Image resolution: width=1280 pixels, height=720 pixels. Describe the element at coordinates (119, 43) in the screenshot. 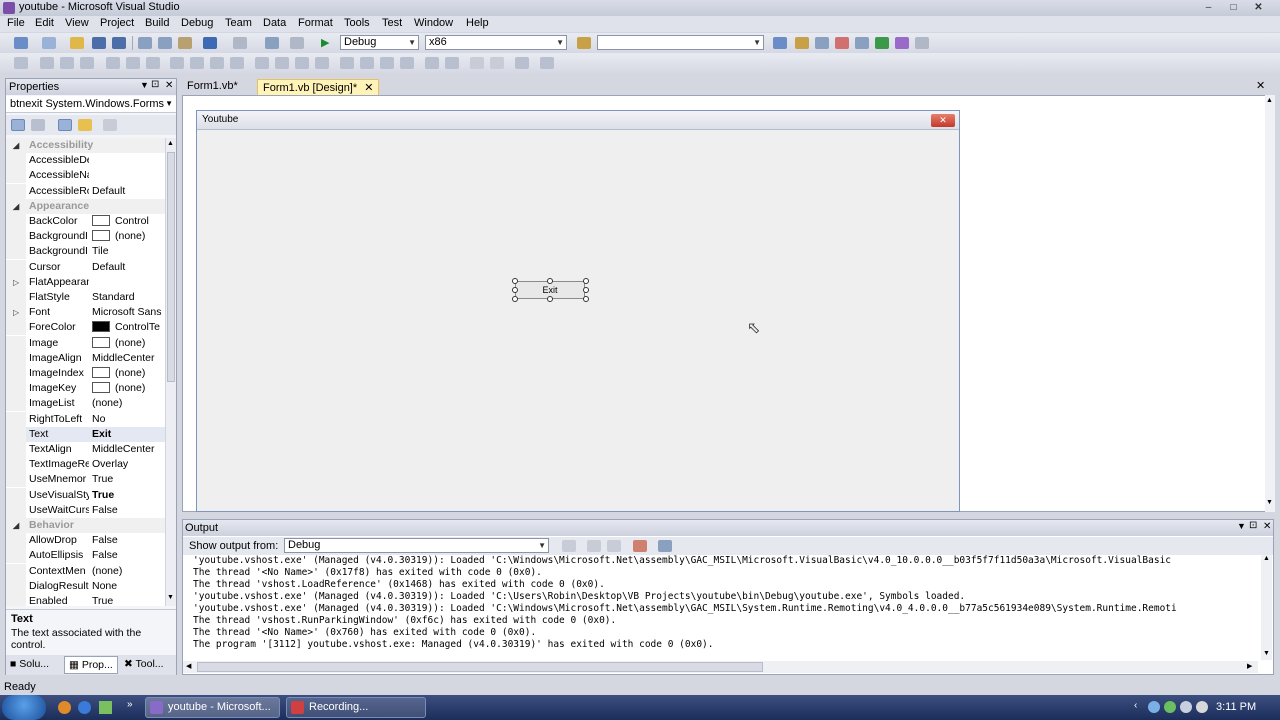

I see `save-all-icon` at that location.